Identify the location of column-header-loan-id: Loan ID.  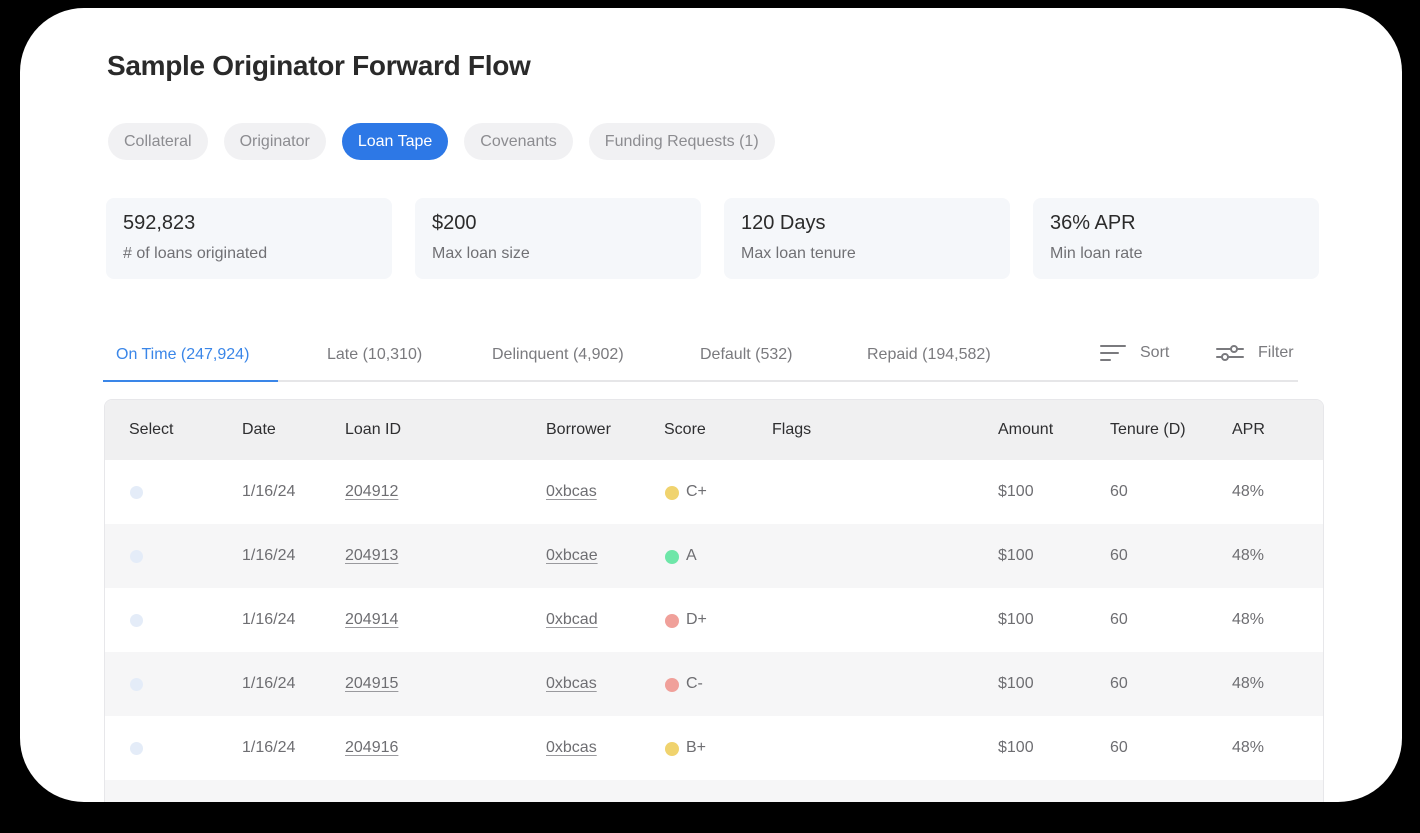
(373, 430).